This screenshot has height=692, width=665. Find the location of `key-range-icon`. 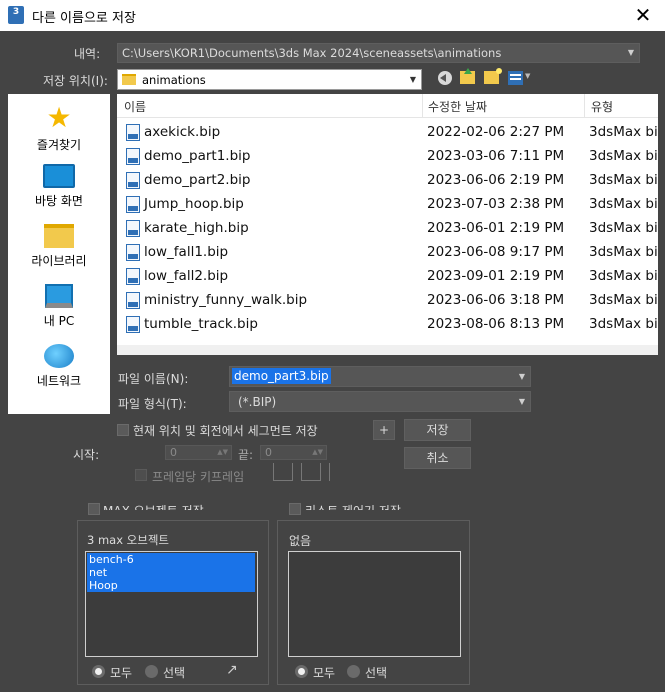

key-range-icon is located at coordinates (311, 472).